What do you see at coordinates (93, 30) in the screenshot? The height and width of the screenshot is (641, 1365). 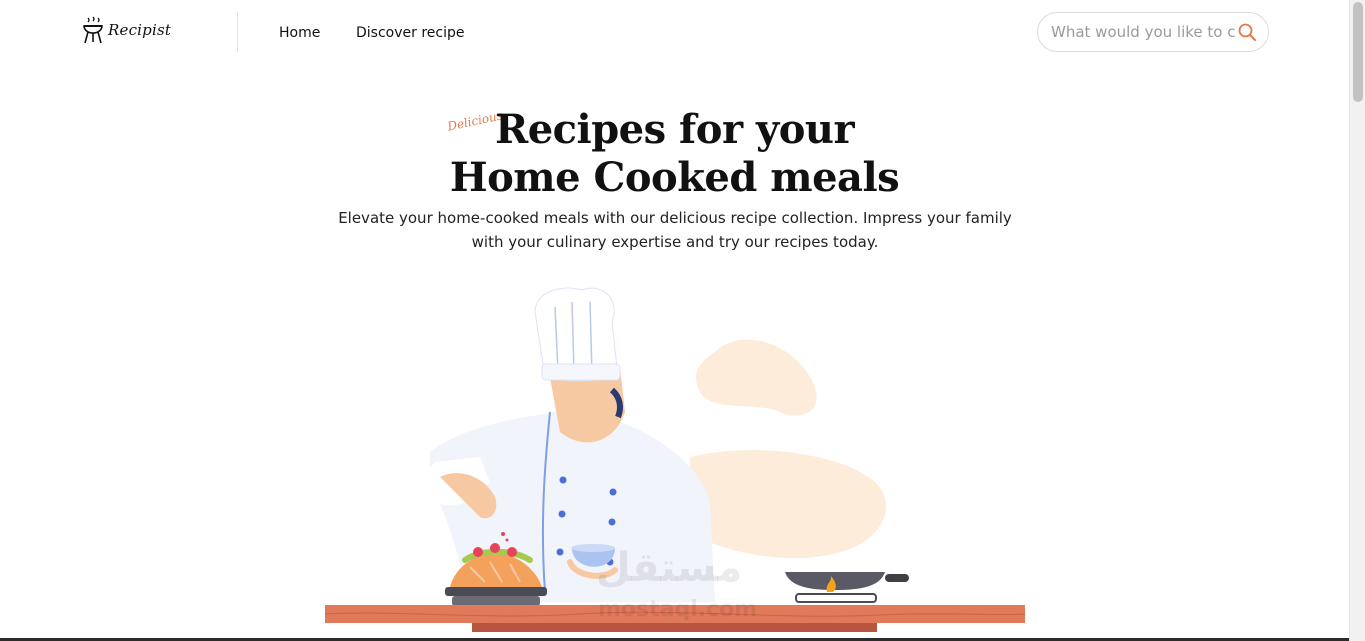 I see `grill-icon` at bounding box center [93, 30].